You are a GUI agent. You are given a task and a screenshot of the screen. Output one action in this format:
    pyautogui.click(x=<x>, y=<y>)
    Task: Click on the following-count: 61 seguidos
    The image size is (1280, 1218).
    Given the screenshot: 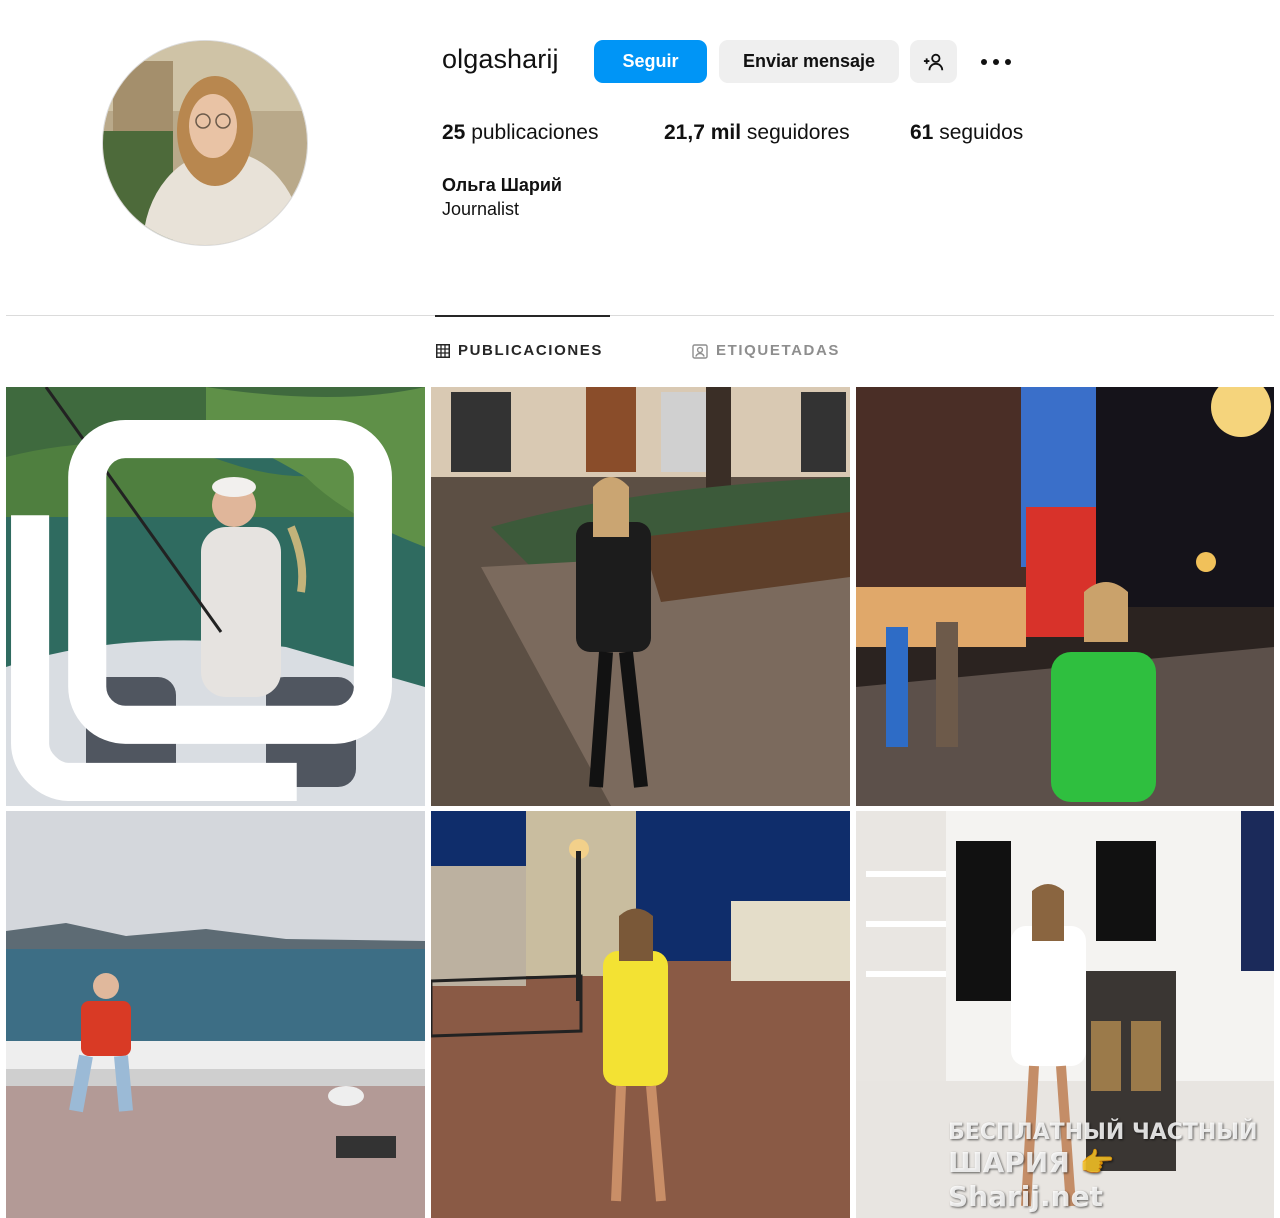 What is the action you would take?
    pyautogui.click(x=966, y=133)
    